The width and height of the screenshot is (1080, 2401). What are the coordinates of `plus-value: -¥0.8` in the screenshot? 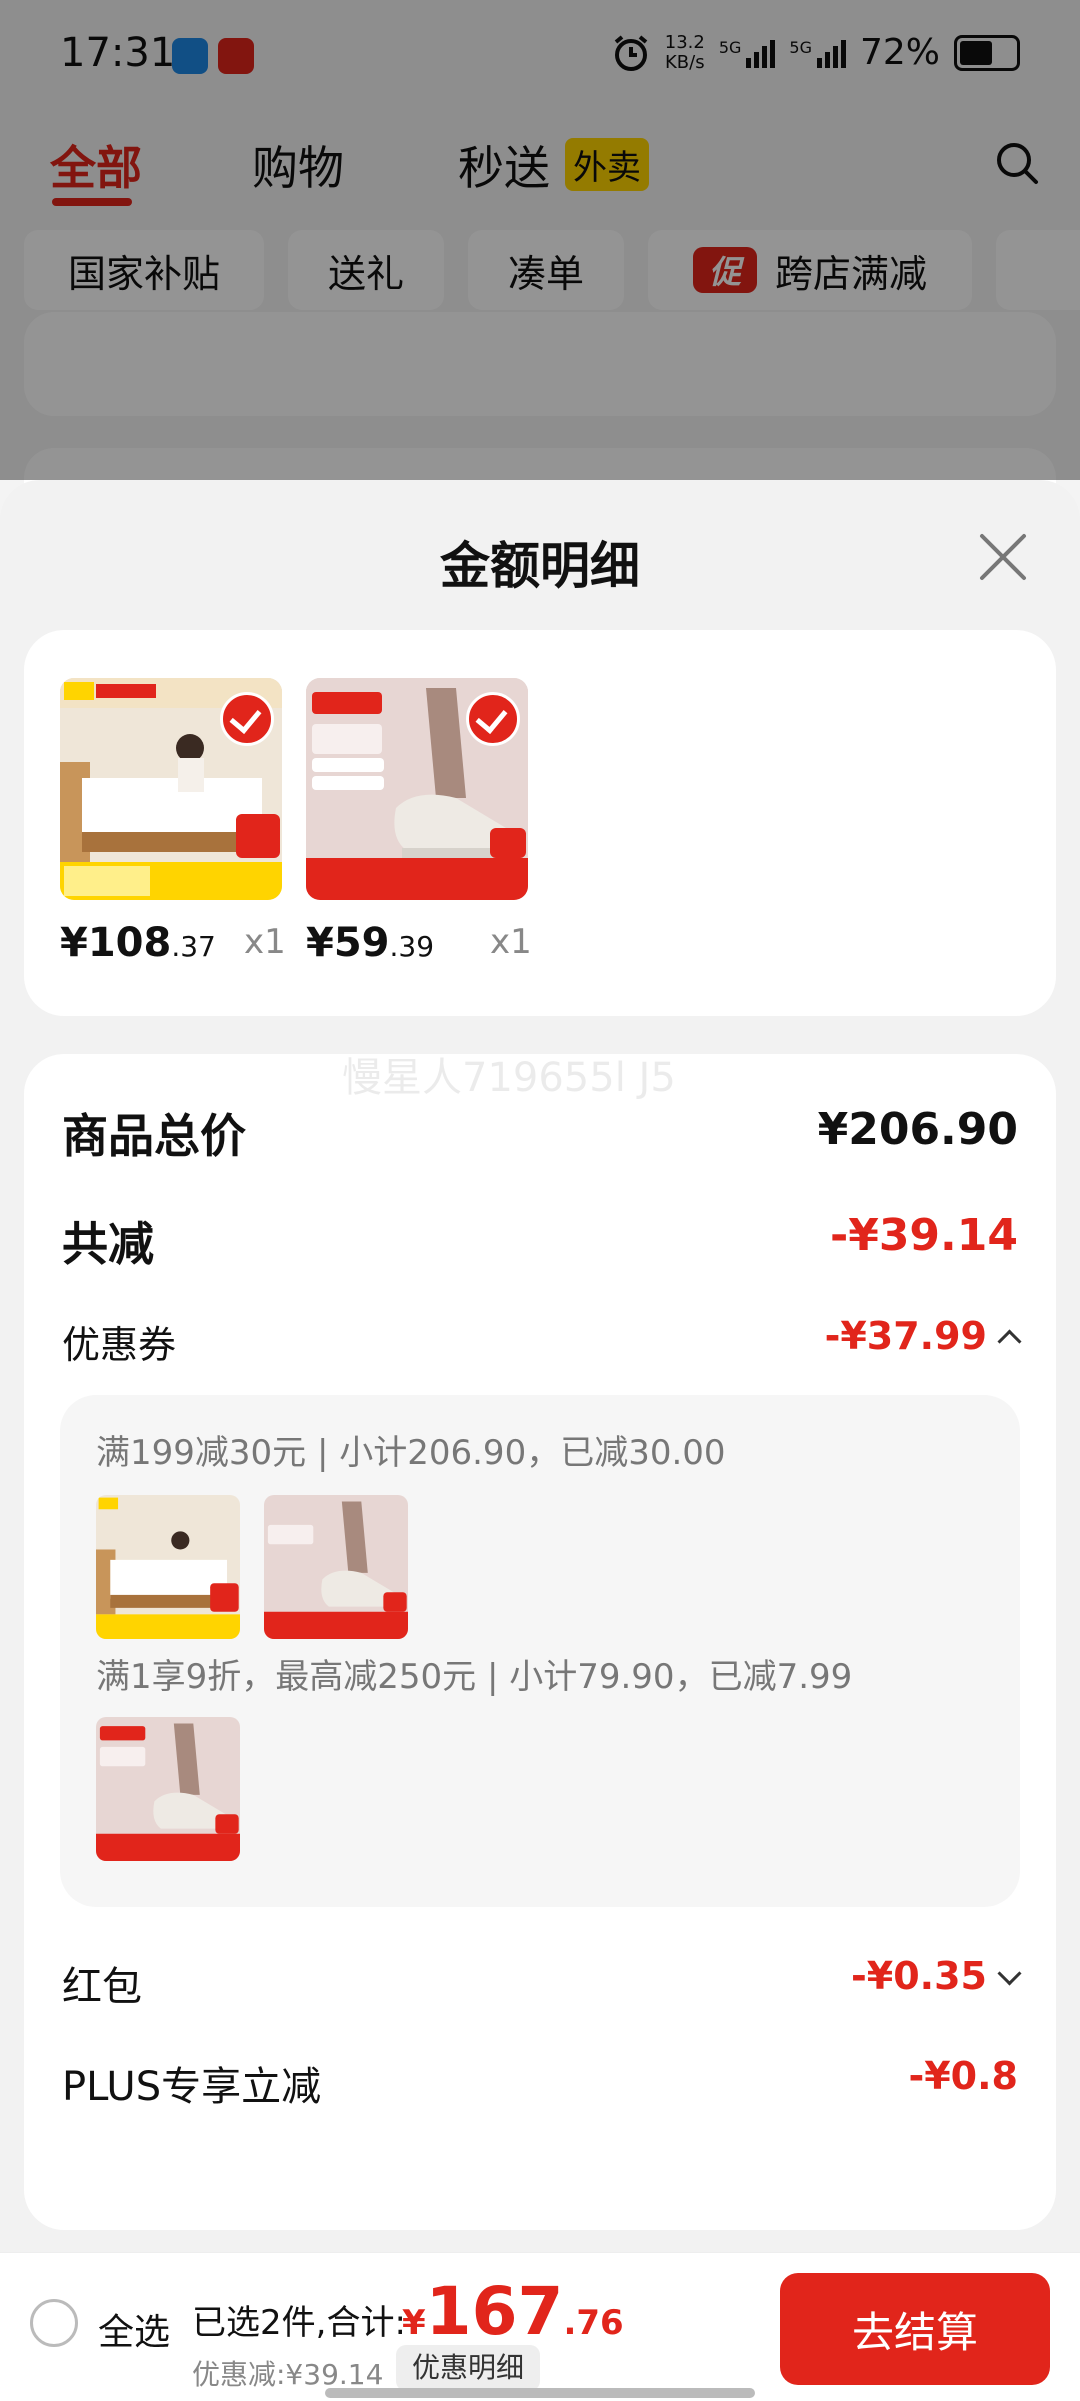 It's located at (963, 2076).